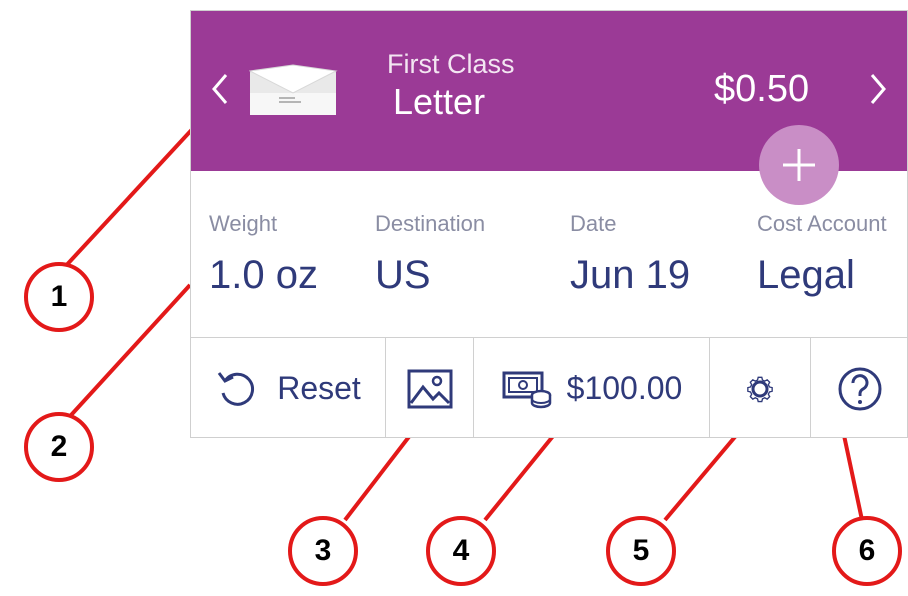 The height and width of the screenshot is (596, 908). What do you see at coordinates (403, 275) in the screenshot?
I see `destination-value: US` at bounding box center [403, 275].